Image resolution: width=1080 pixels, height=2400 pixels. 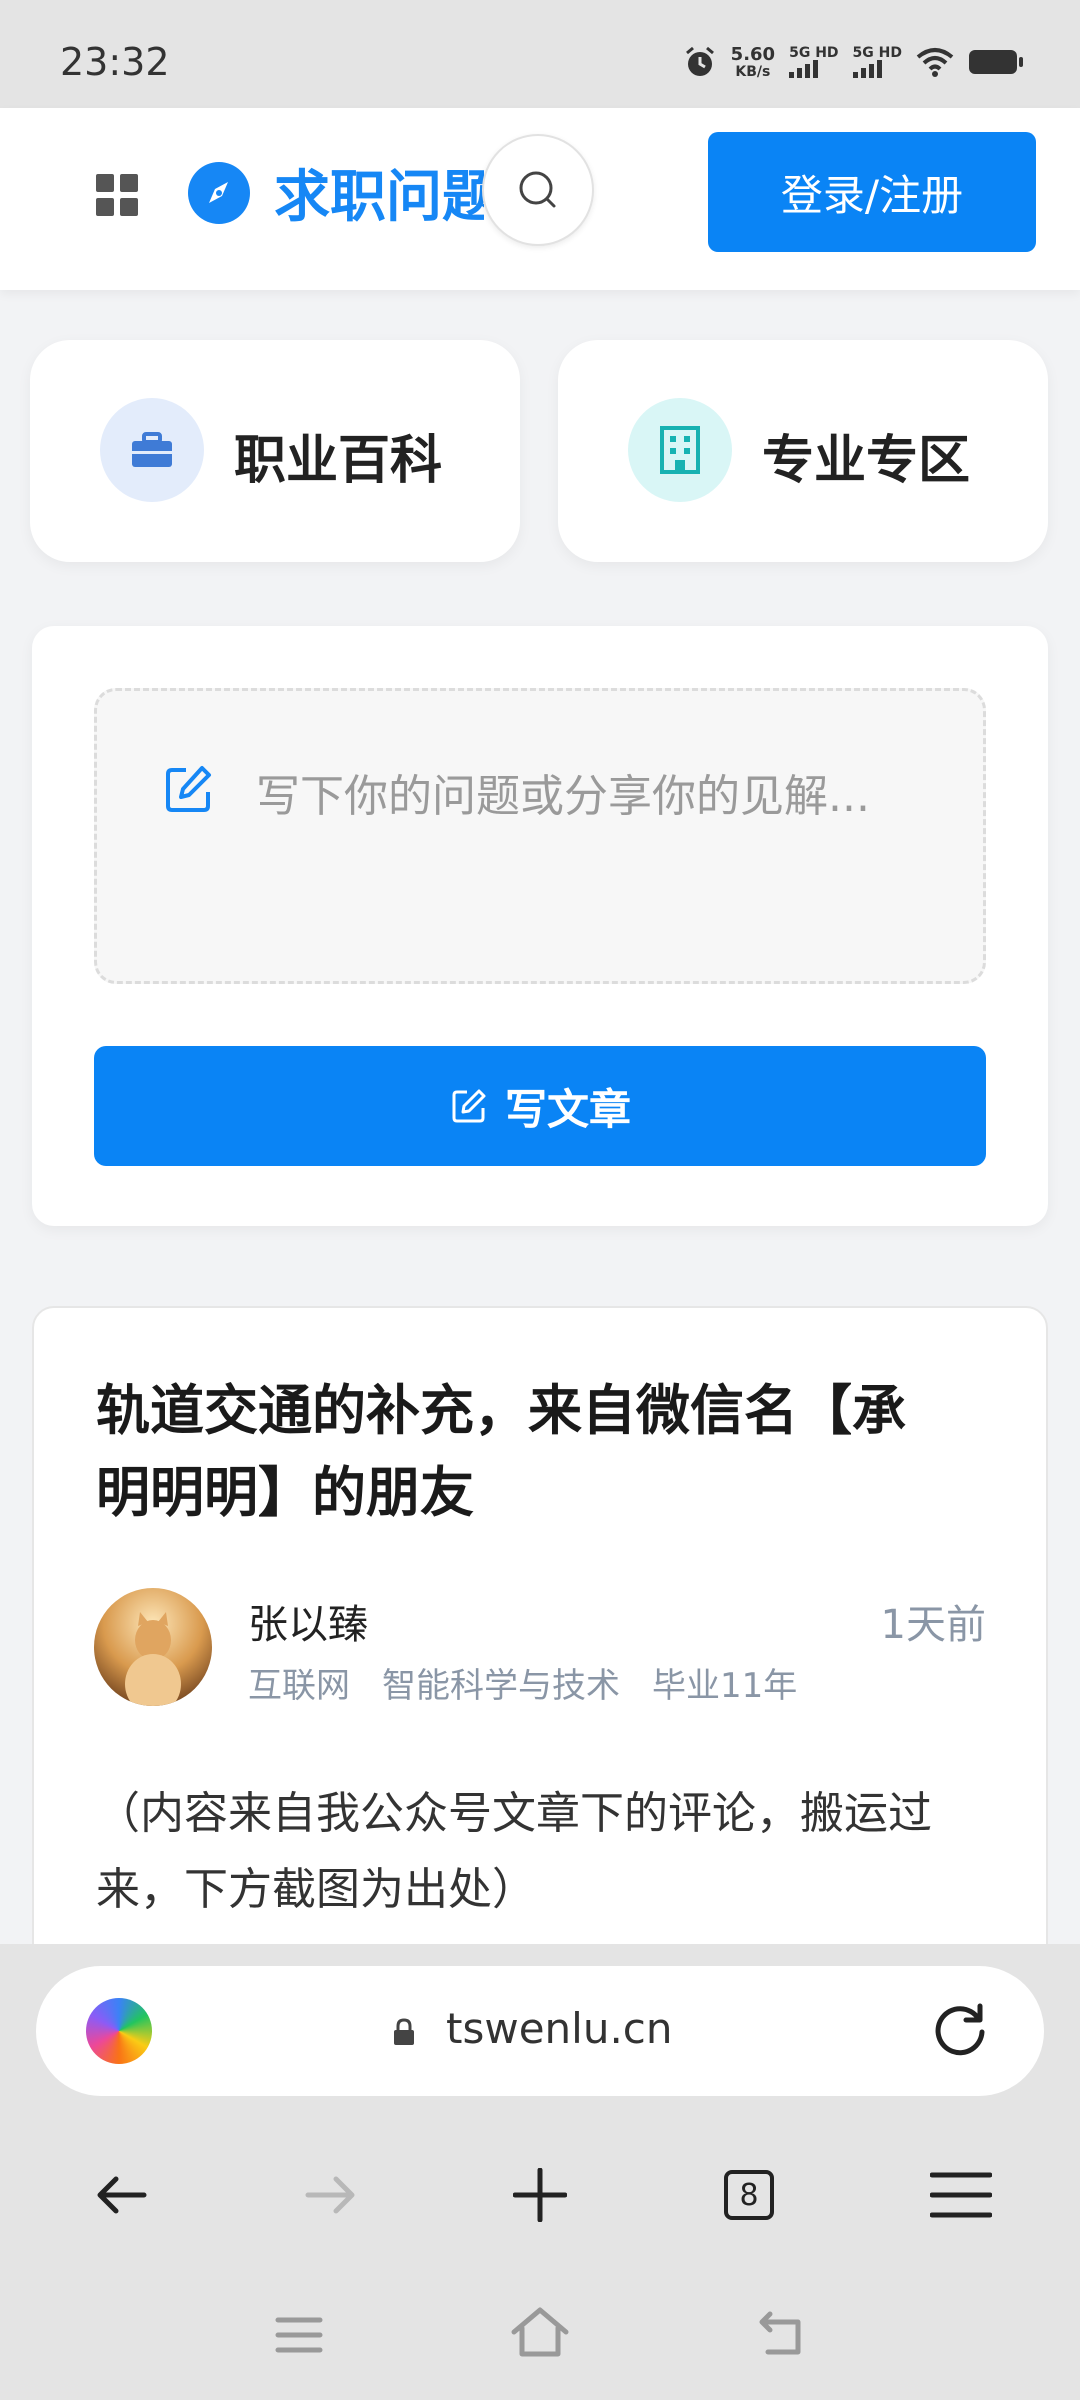 What do you see at coordinates (152, 450) in the screenshot?
I see `briefcase-icon` at bounding box center [152, 450].